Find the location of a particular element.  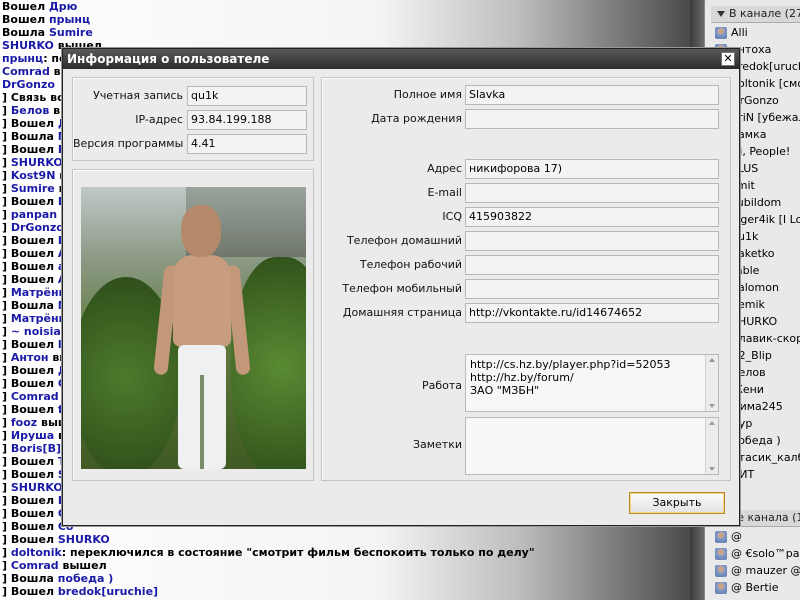

phone-mobile-label: Телефон мобильный is located at coordinates (402, 288).